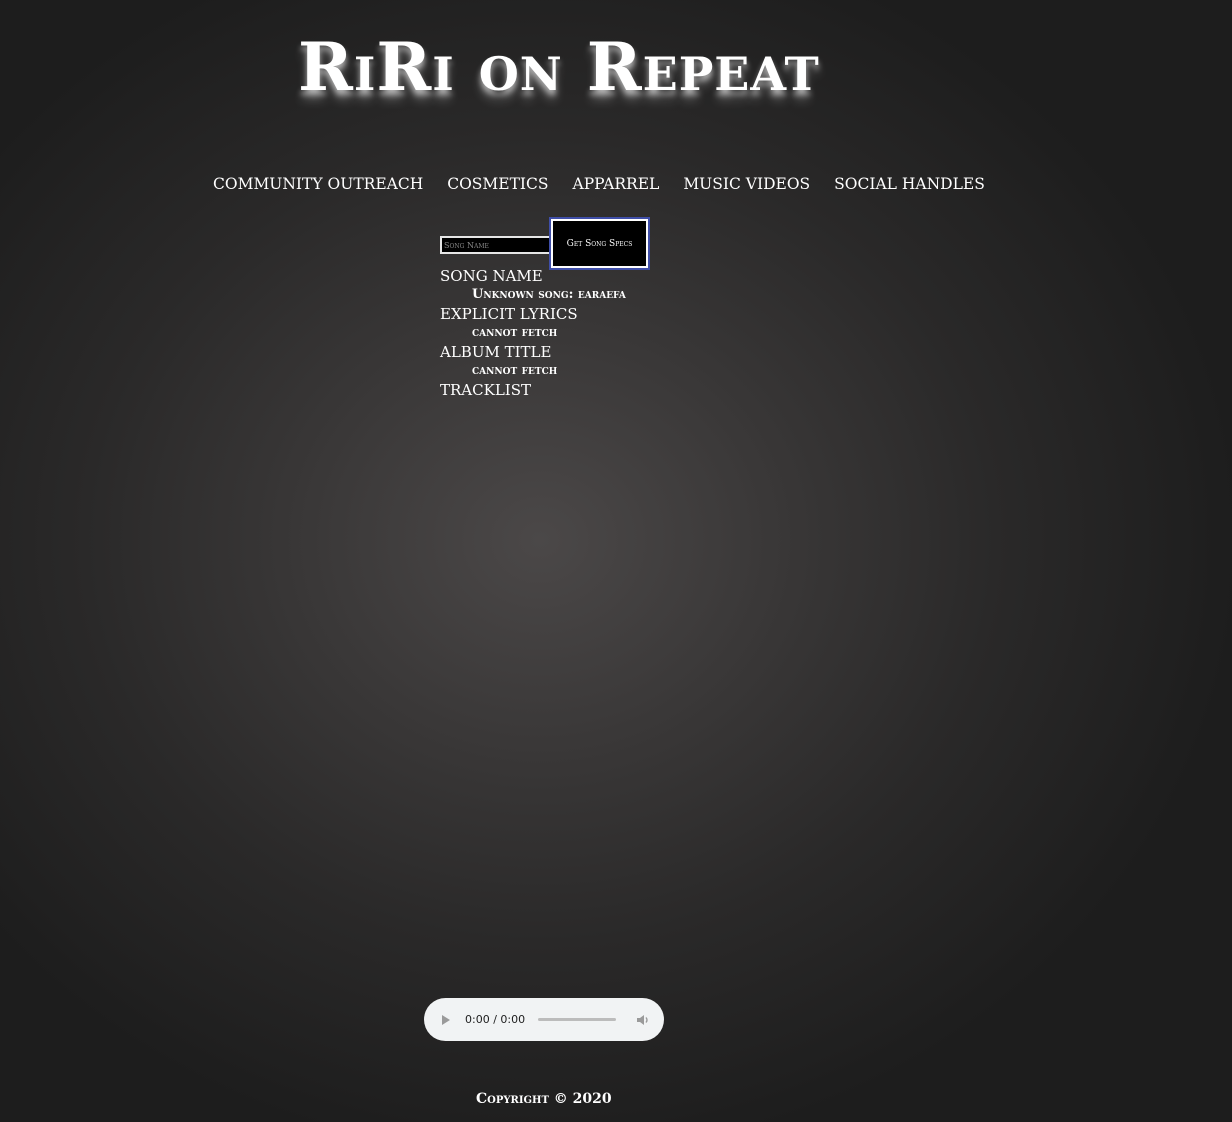  What do you see at coordinates (515, 332) in the screenshot?
I see `explicit-lyrics-value: cannot fetch` at bounding box center [515, 332].